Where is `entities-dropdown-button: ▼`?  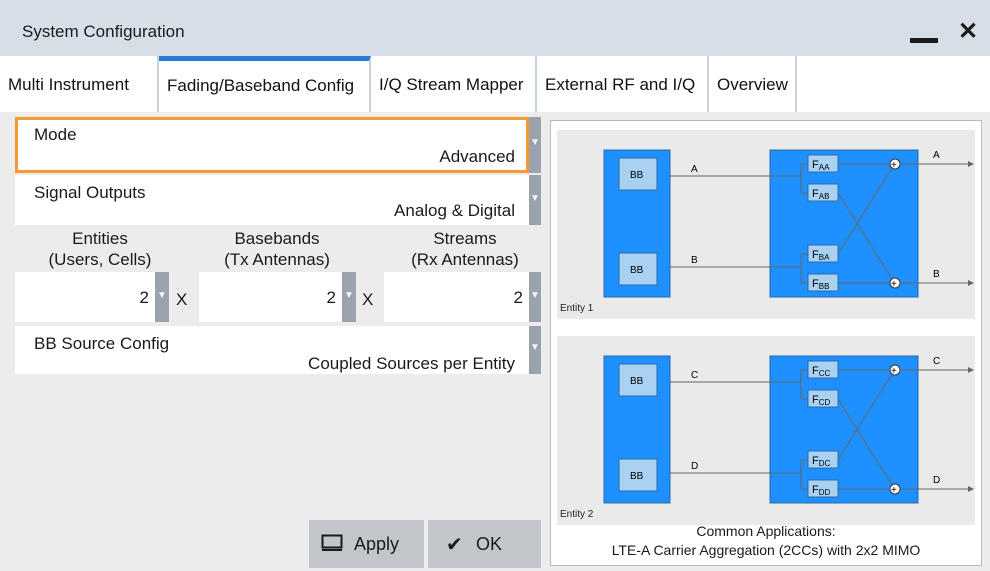 entities-dropdown-button: ▼ is located at coordinates (162, 297).